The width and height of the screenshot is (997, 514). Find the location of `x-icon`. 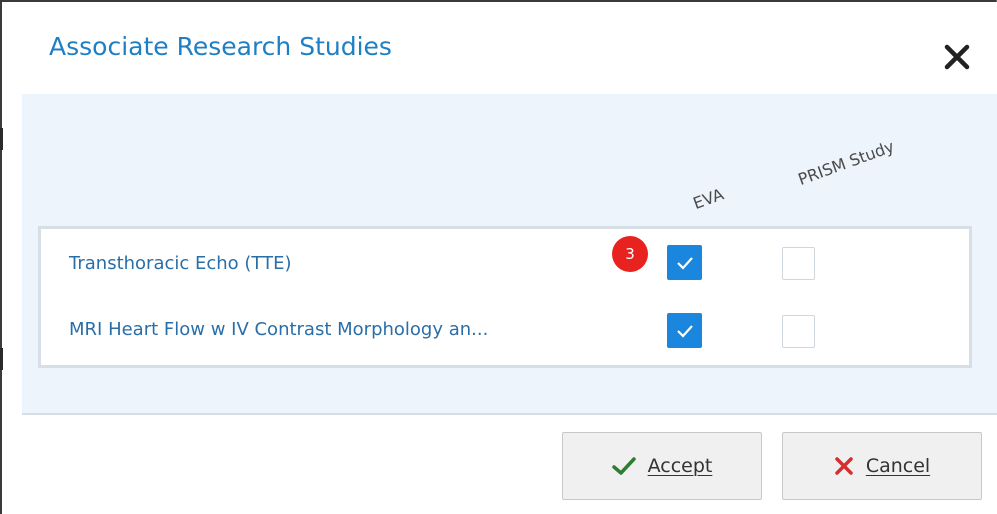

x-icon is located at coordinates (844, 466).